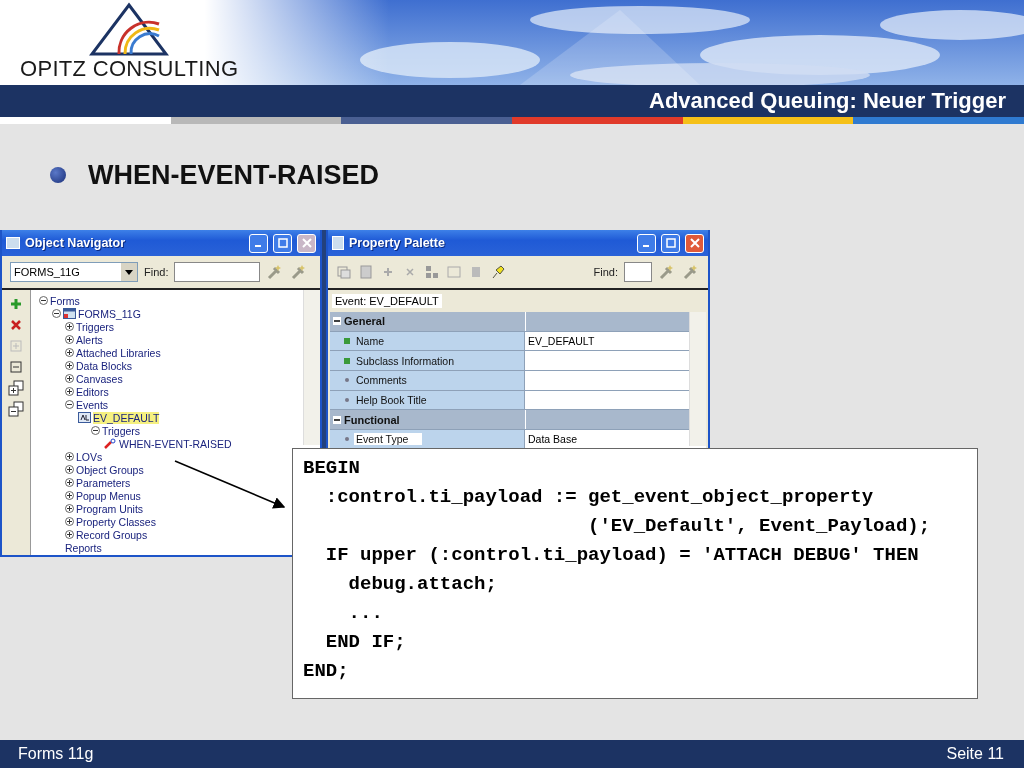 The width and height of the screenshot is (1024, 768). Describe the element at coordinates (233, 175) in the screenshot. I see `bullet-text: WHEN-EVENT-RAISED` at that location.